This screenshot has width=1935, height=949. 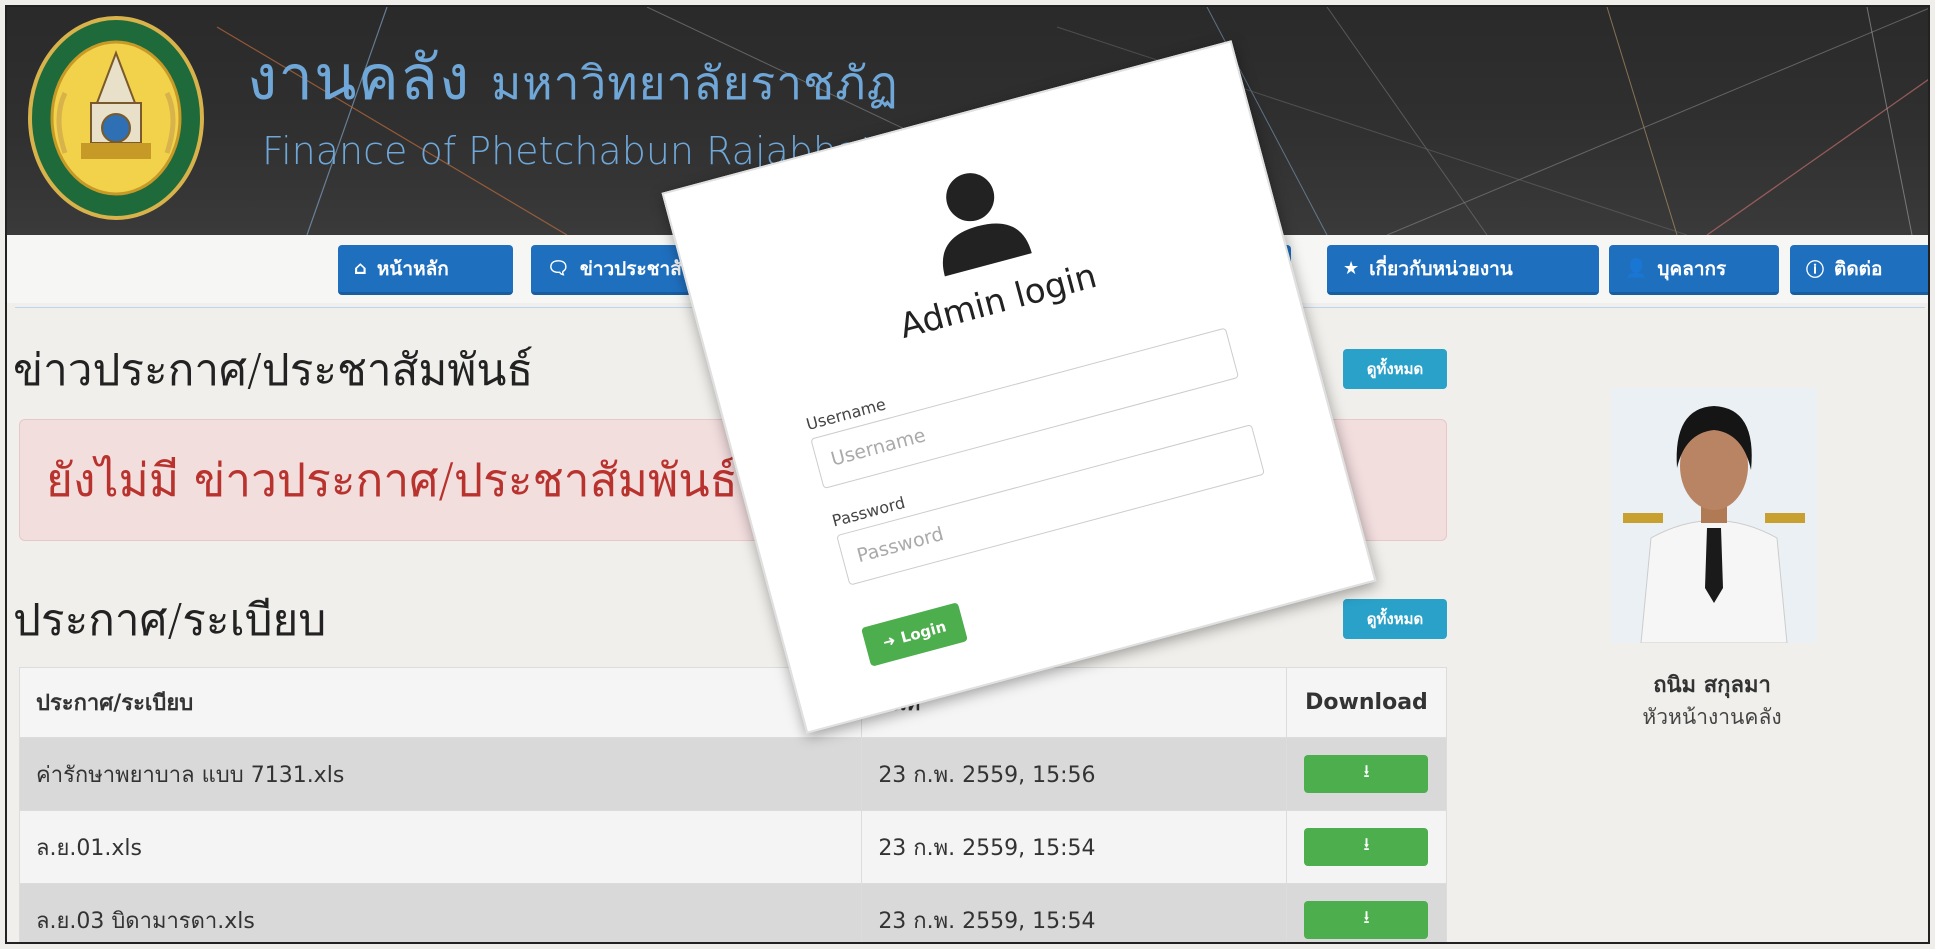 I want to click on nav-contact-label: ติดต่อ, so click(x=1858, y=268).